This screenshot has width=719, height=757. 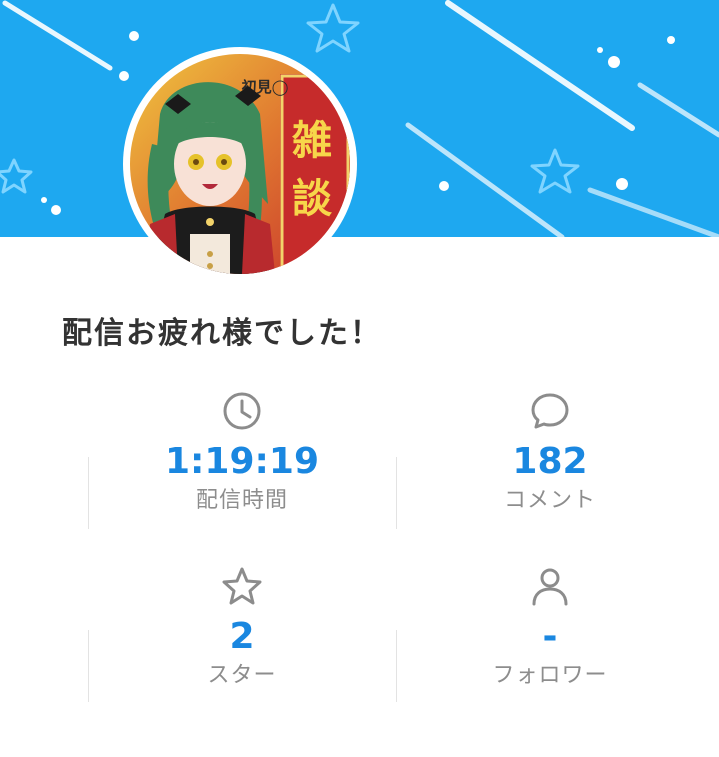 What do you see at coordinates (311, 141) in the screenshot?
I see `avatar-text-1: 雑` at bounding box center [311, 141].